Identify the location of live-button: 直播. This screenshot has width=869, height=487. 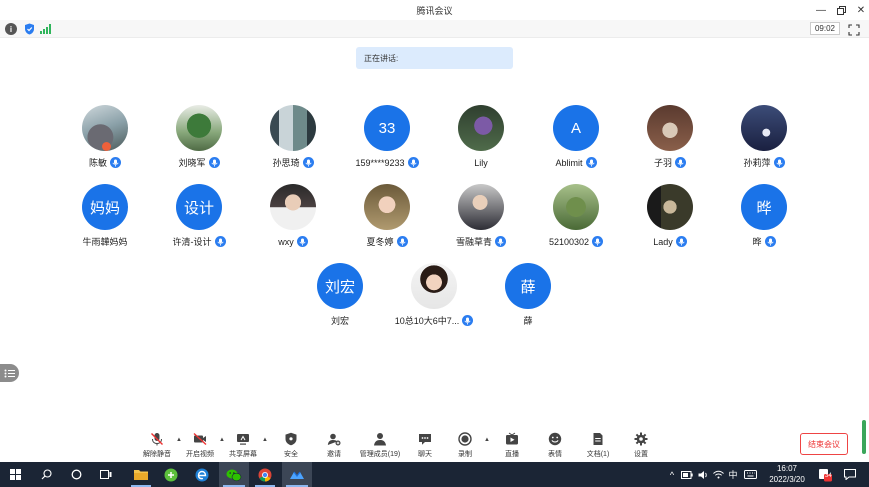
(512, 445).